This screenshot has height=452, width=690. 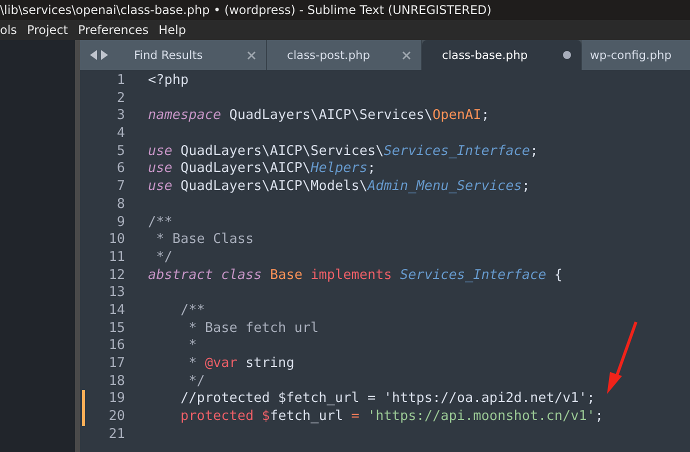 I want to click on code-line: abstract class Base implements Services_Interface {, so click(x=355, y=275).